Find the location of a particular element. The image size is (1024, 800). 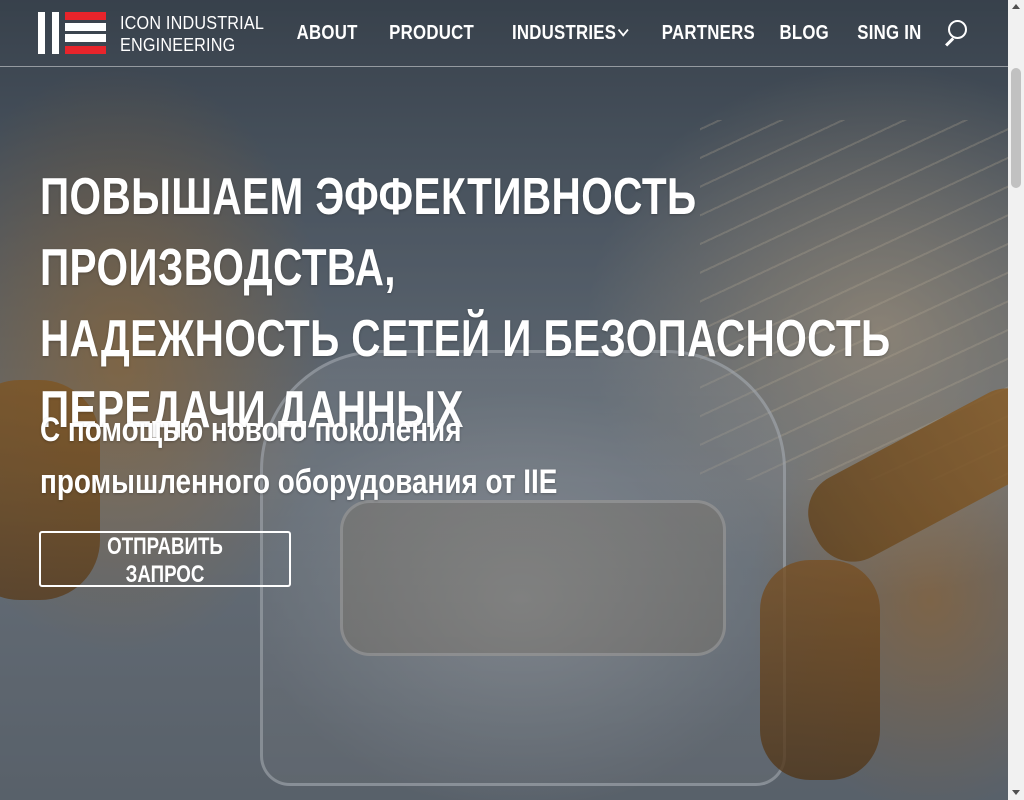

send-request-button: ОТПРАВИТЬ ЗАПРОС is located at coordinates (165, 559).